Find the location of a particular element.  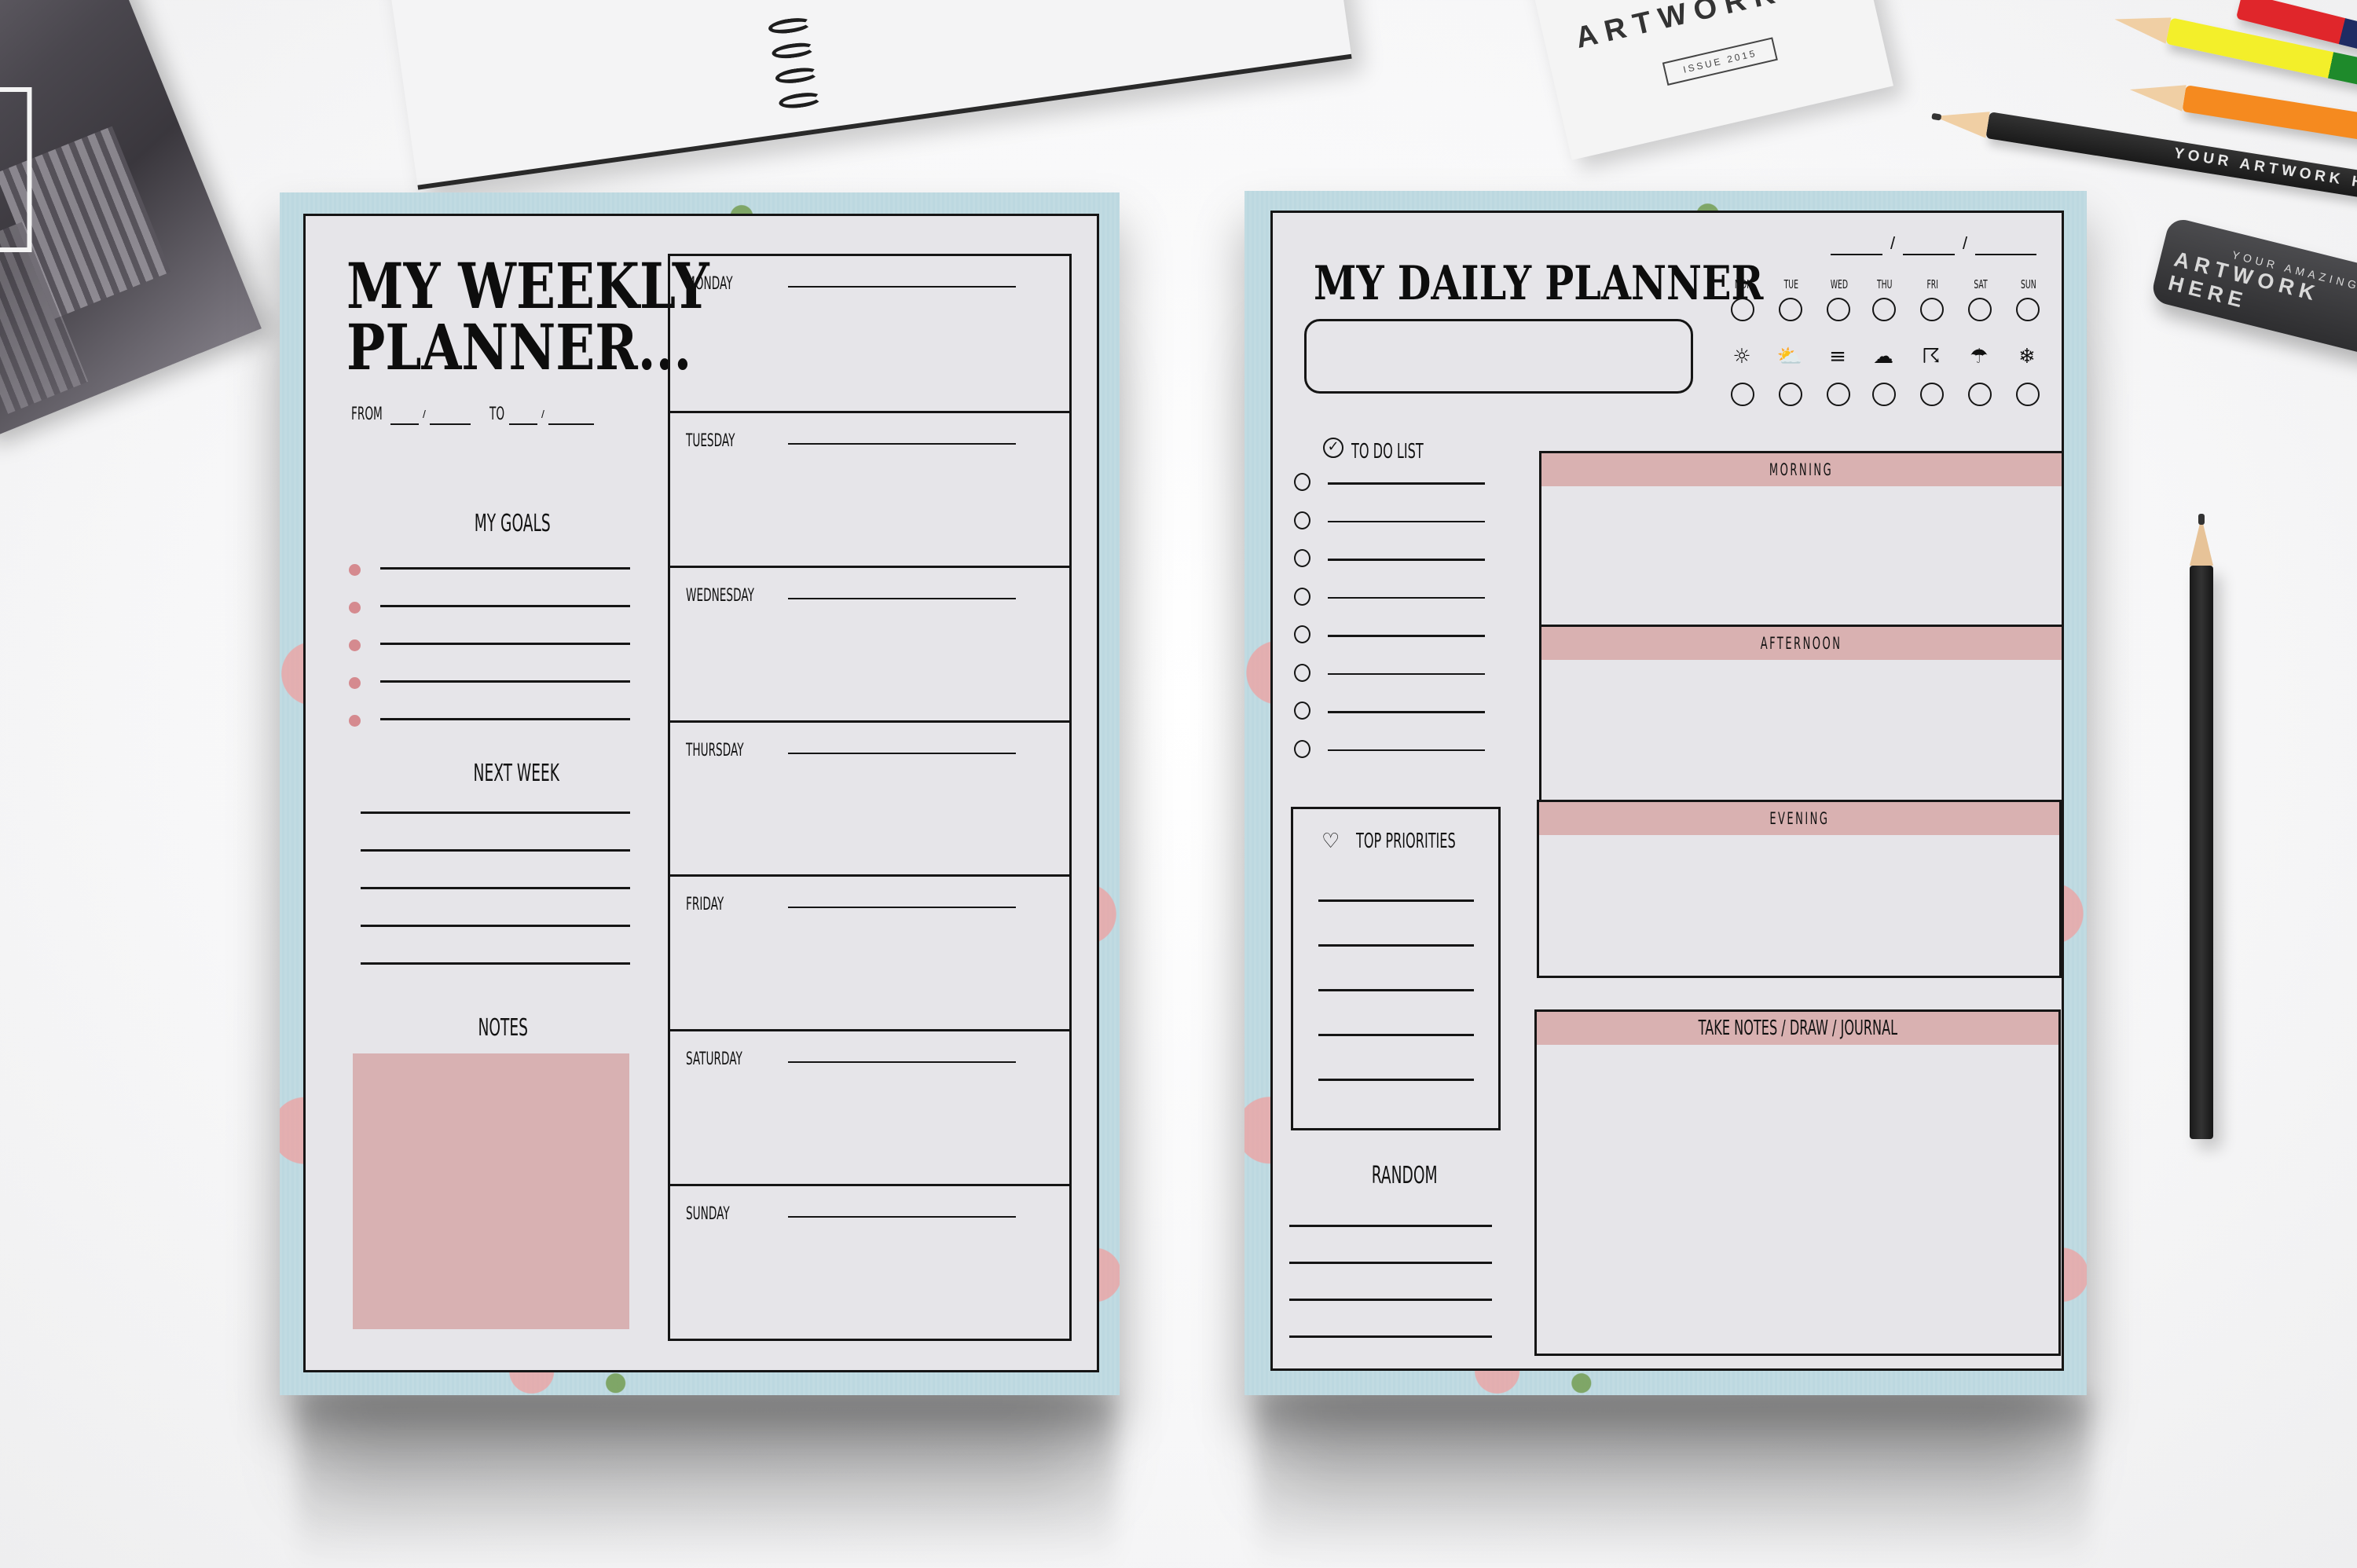

day-cell-thursday: THURSDAY is located at coordinates (869, 798).